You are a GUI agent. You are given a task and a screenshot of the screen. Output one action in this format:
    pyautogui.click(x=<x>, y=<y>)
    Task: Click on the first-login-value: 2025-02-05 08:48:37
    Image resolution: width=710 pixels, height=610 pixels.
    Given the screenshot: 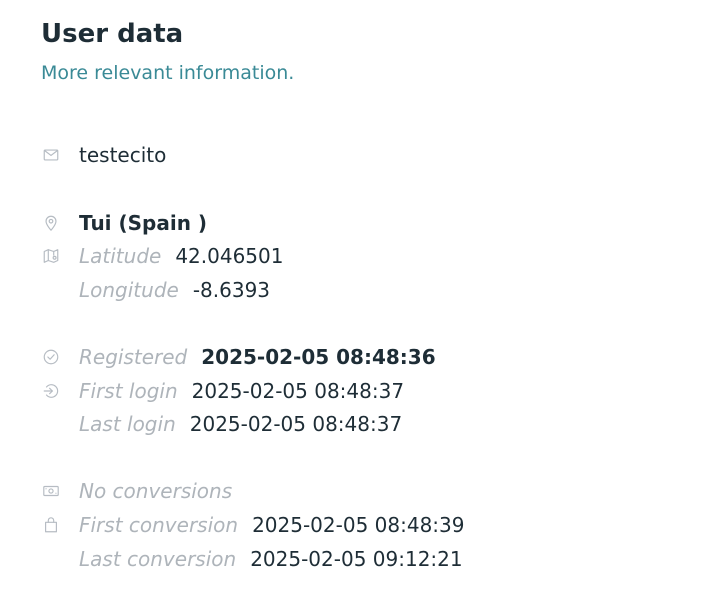 What is the action you would take?
    pyautogui.click(x=298, y=391)
    